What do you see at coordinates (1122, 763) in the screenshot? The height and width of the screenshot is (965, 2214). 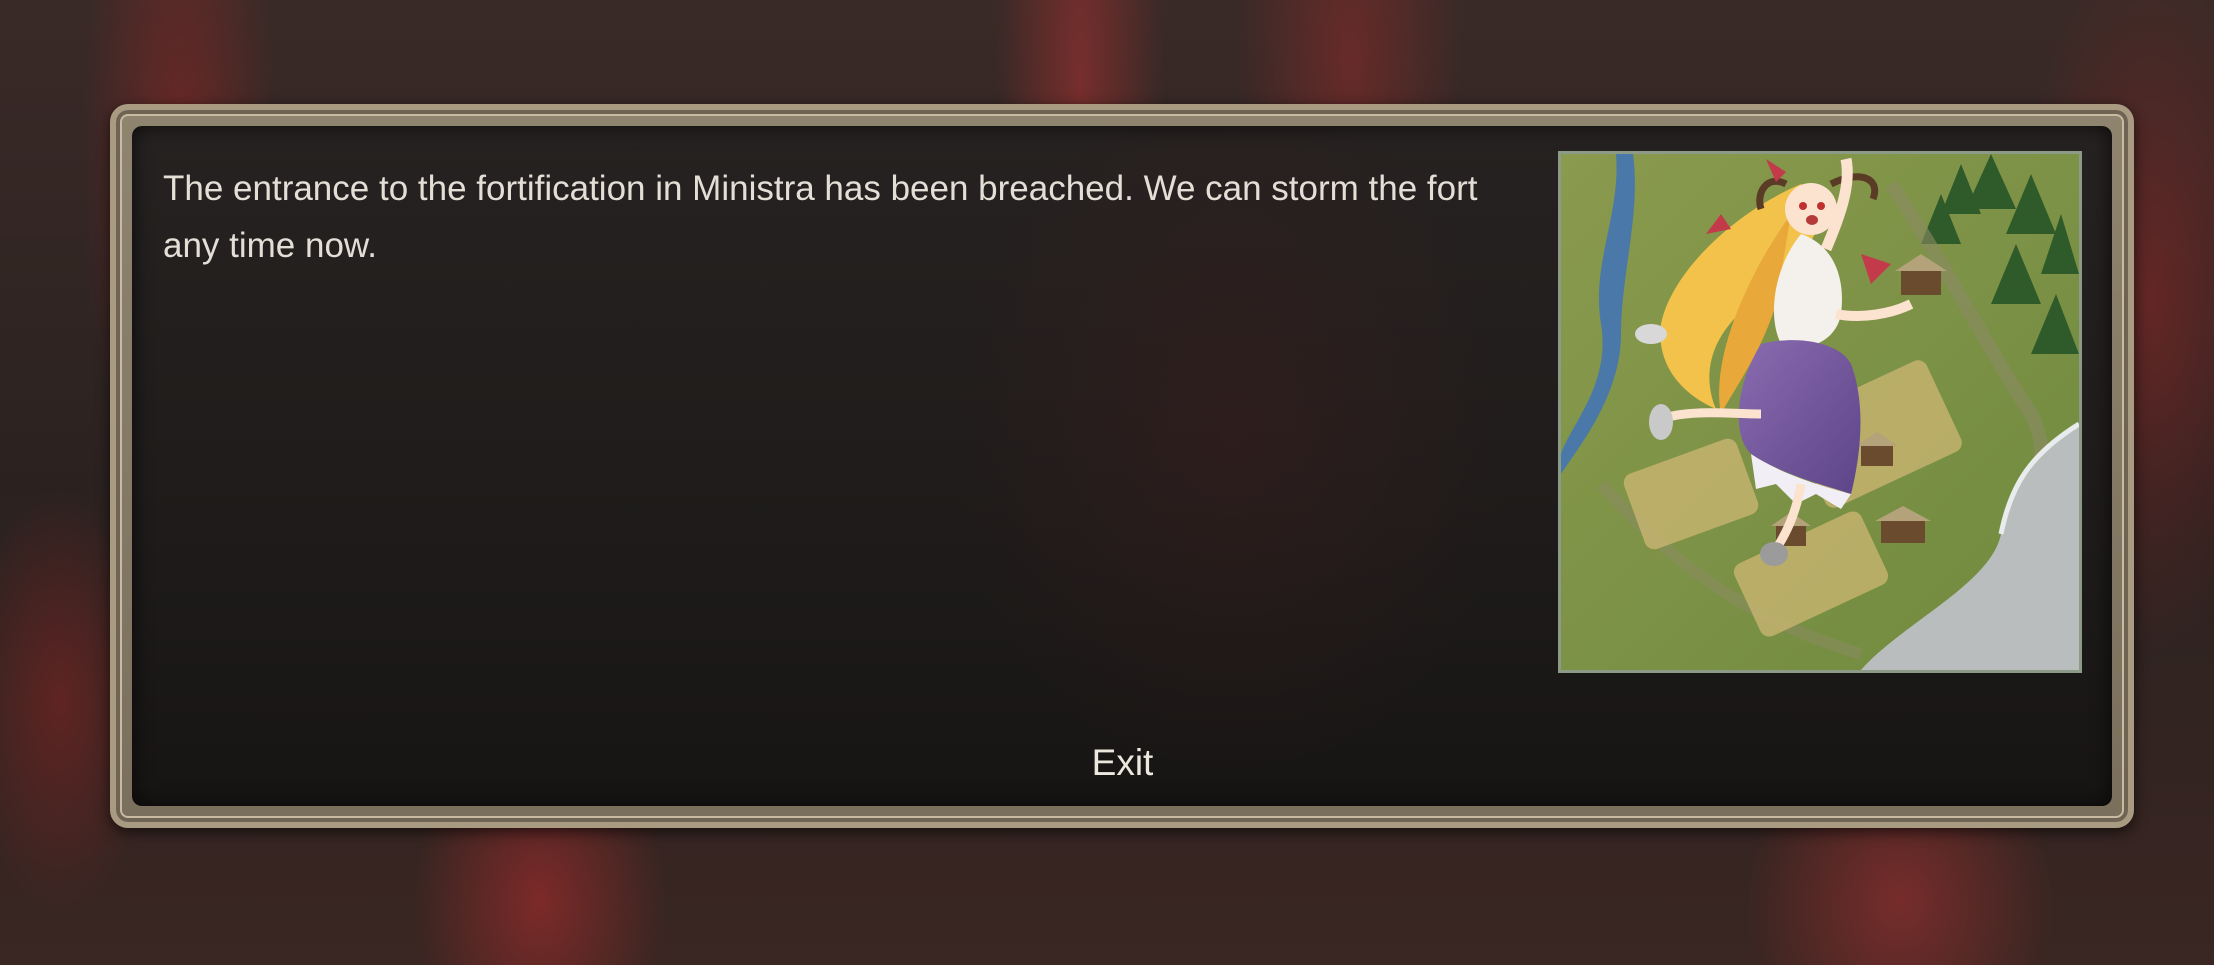 I see `exit-button: Exit` at bounding box center [1122, 763].